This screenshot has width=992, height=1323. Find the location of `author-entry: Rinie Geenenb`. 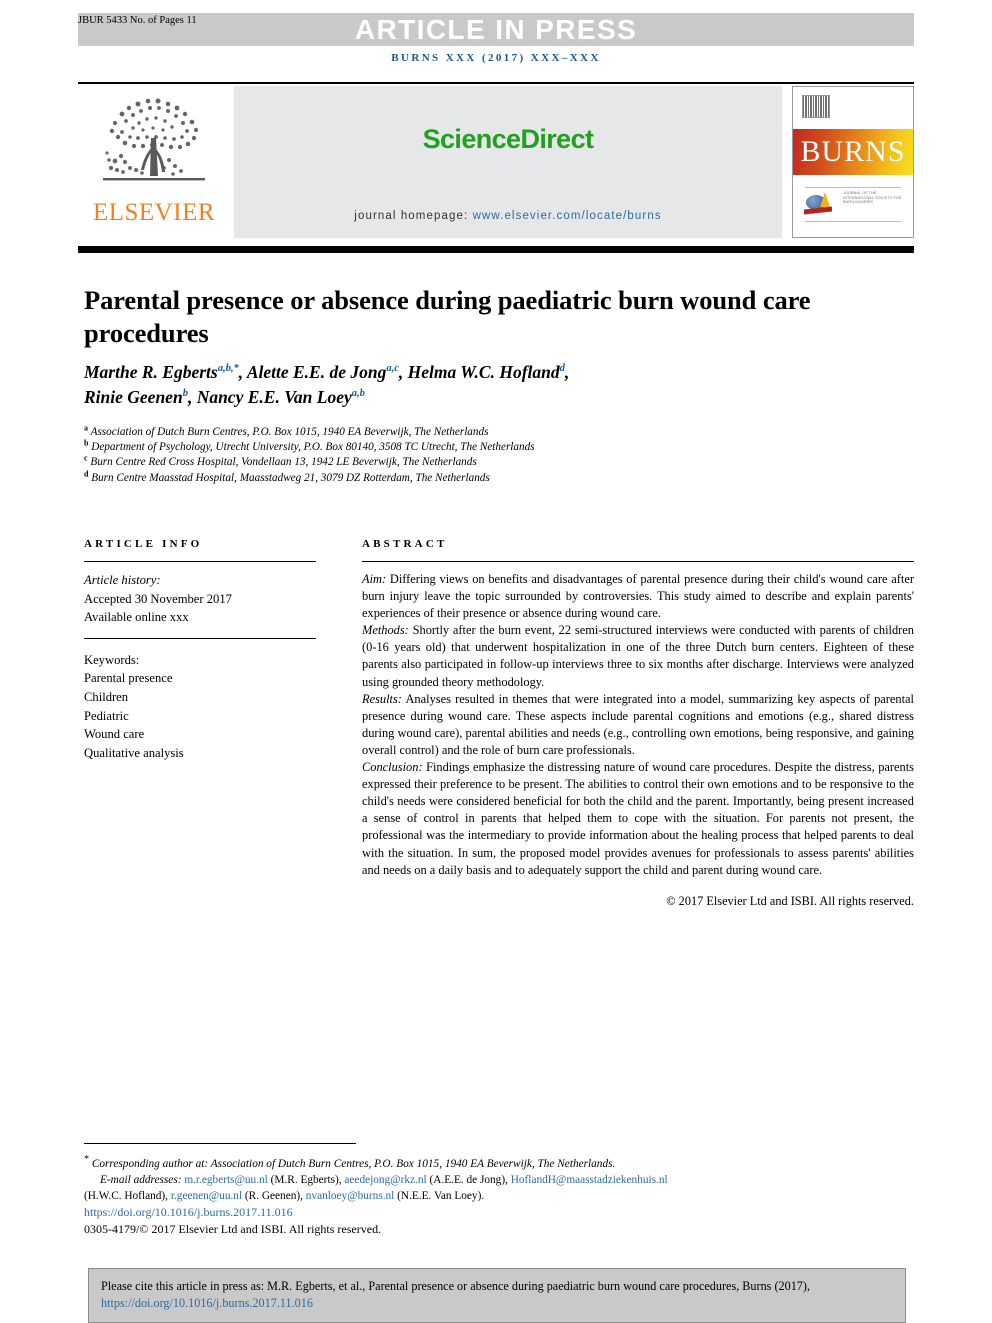

author-entry: Rinie Geenenb is located at coordinates (136, 397).